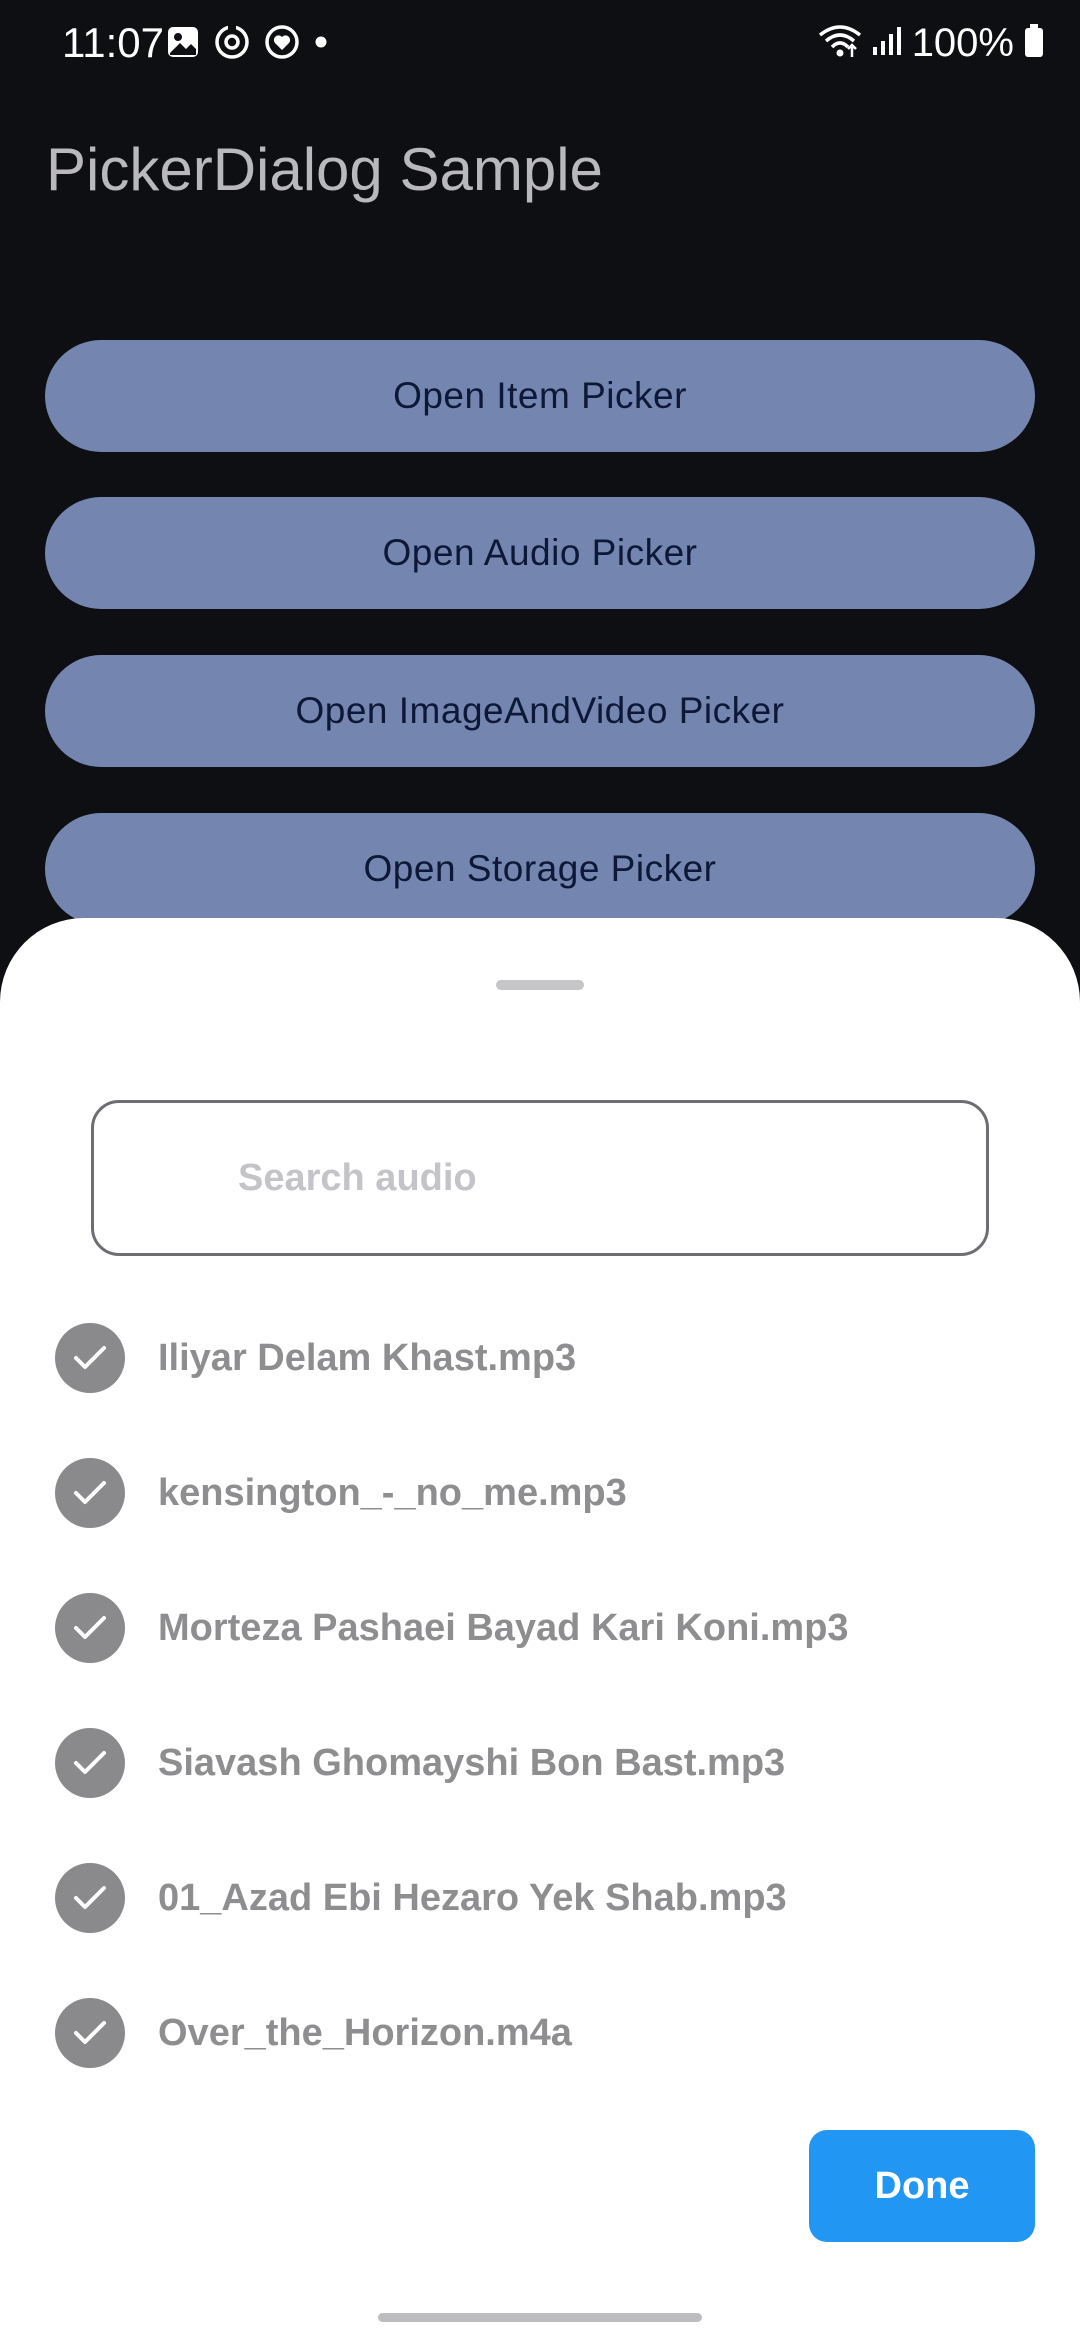 This screenshot has width=1080, height=2340. Describe the element at coordinates (540, 553) in the screenshot. I see `open-audio-picker-button: Open Audio Picker` at that location.